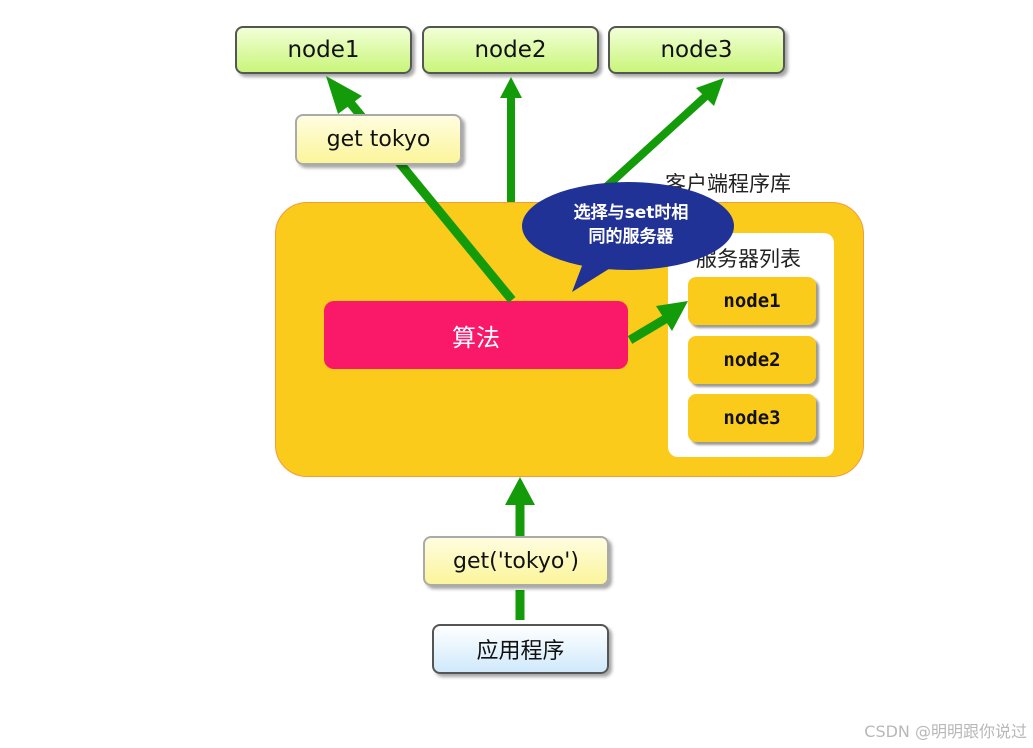 Image resolution: width=1033 pixels, height=748 pixels. I want to click on speech-bubble-line1: 选择与set时相, so click(631, 213).